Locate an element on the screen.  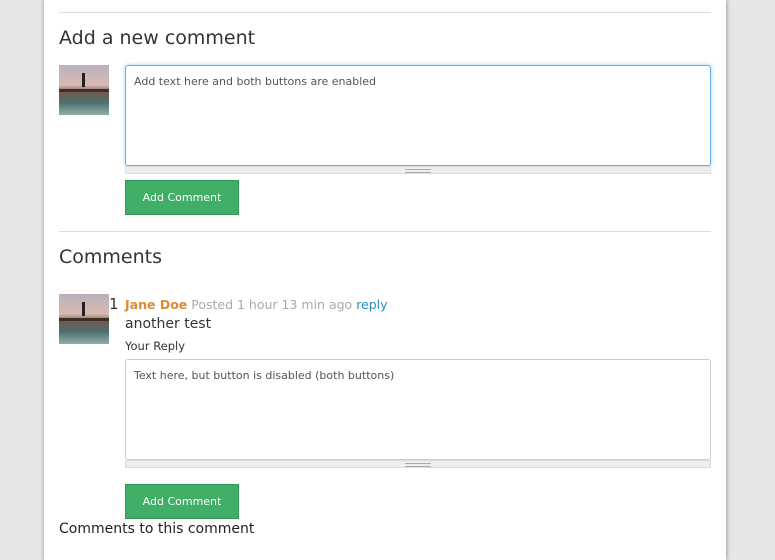
commenter-avatar is located at coordinates (84, 319).